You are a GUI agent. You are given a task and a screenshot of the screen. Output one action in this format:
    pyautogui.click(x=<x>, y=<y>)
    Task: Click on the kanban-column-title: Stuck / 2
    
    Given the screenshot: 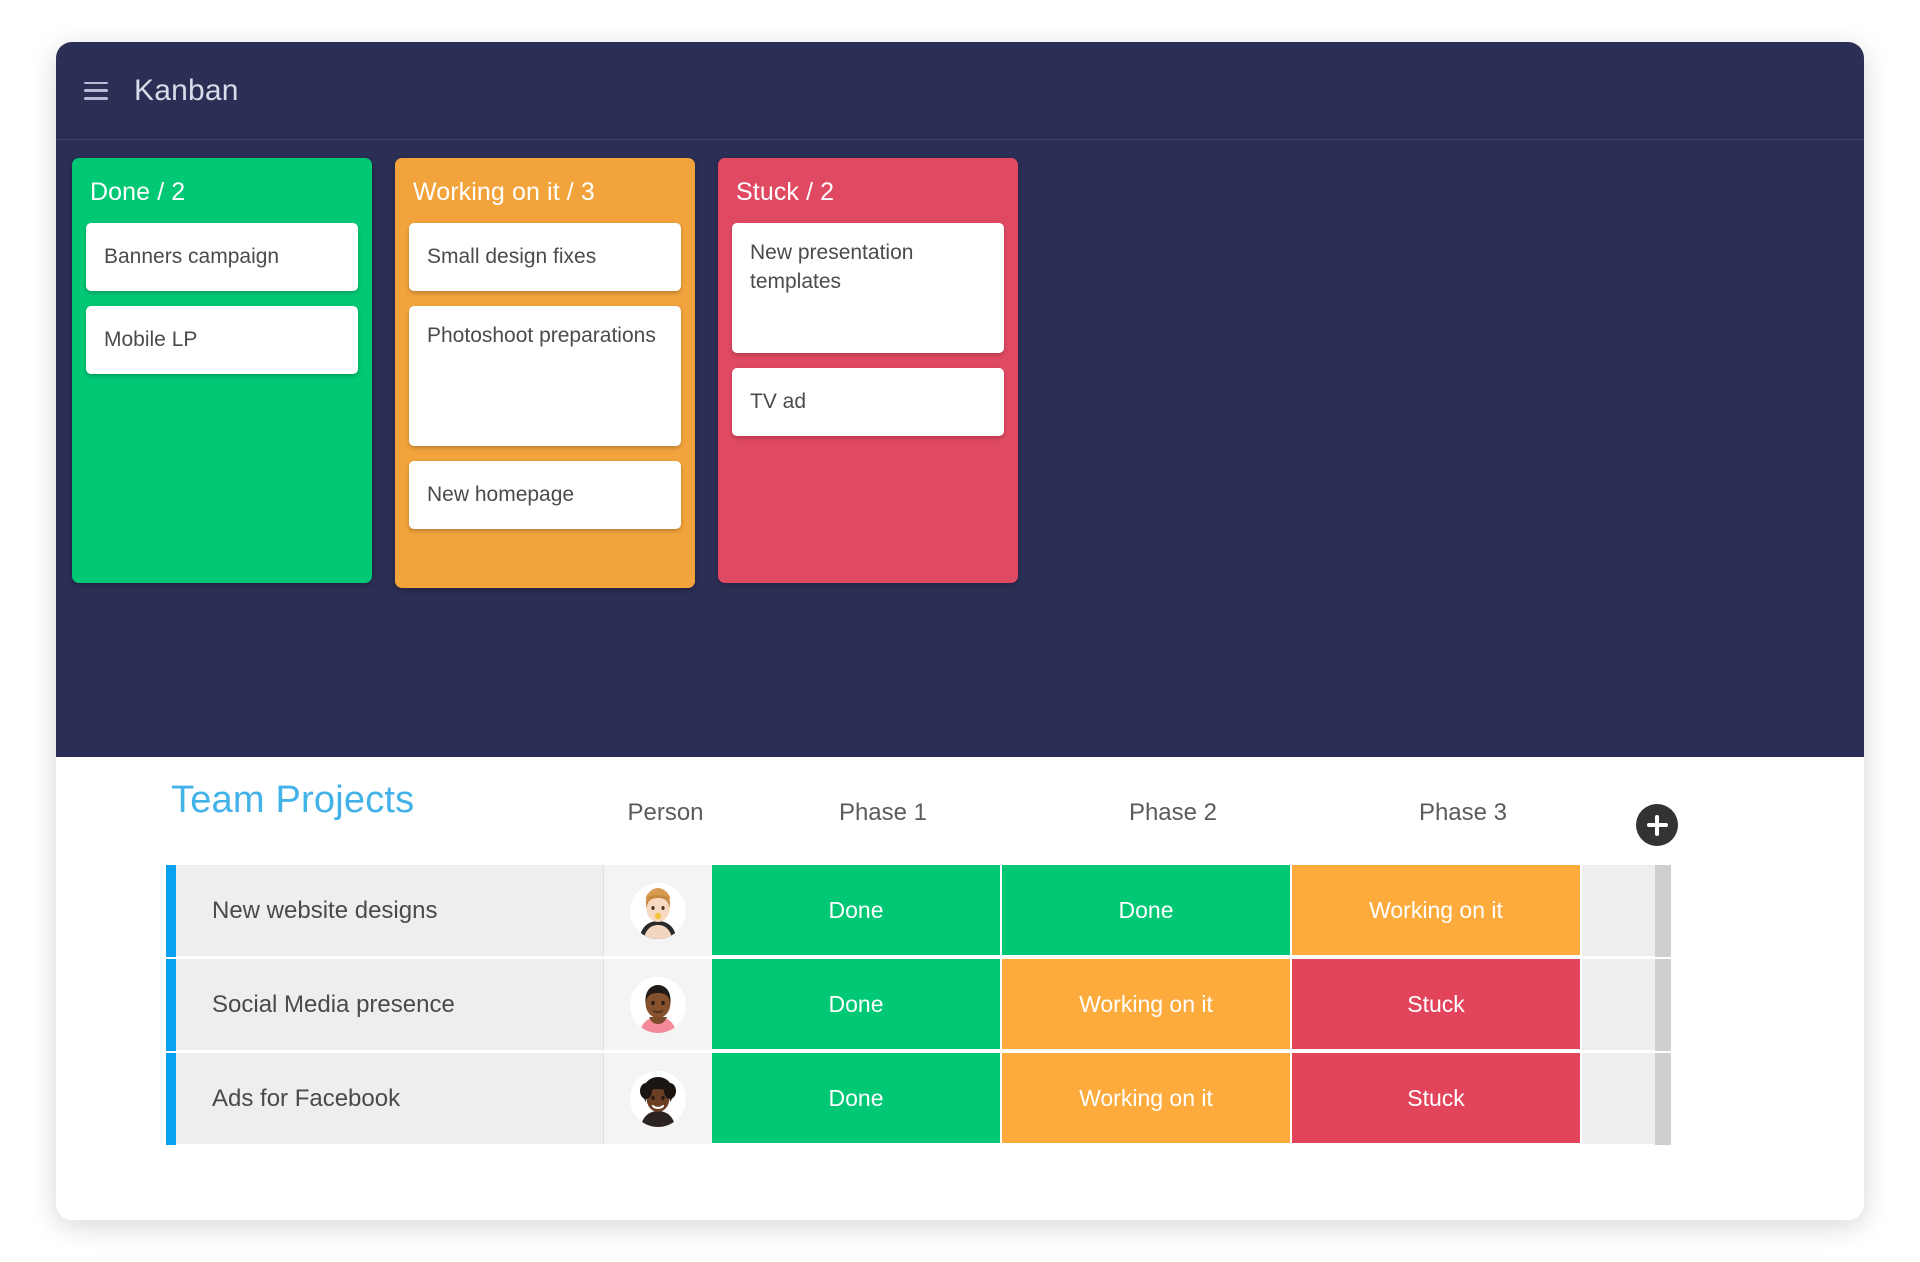 What is the action you would take?
    pyautogui.click(x=785, y=192)
    